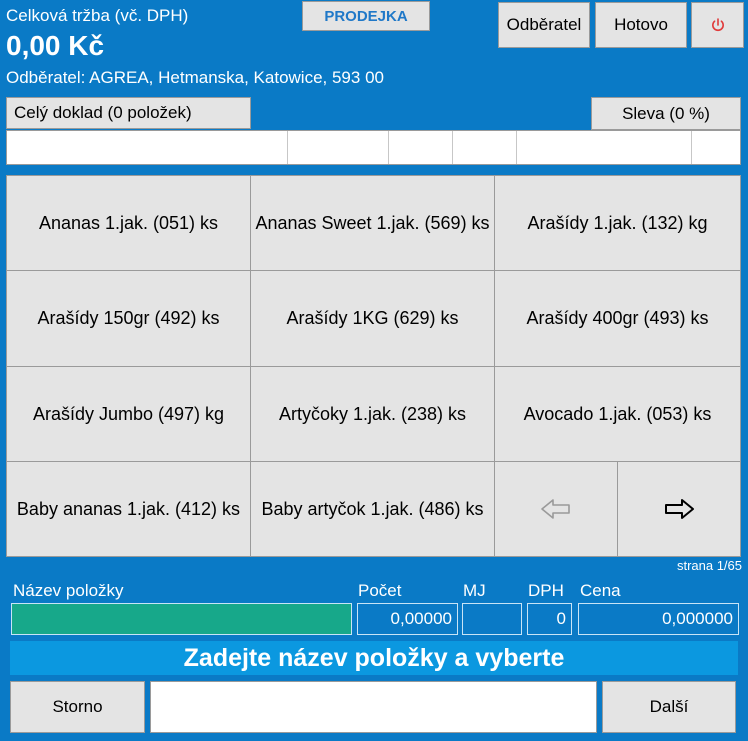  I want to click on product-button: Baby ananas 1.jak. (412) ks, so click(129, 509).